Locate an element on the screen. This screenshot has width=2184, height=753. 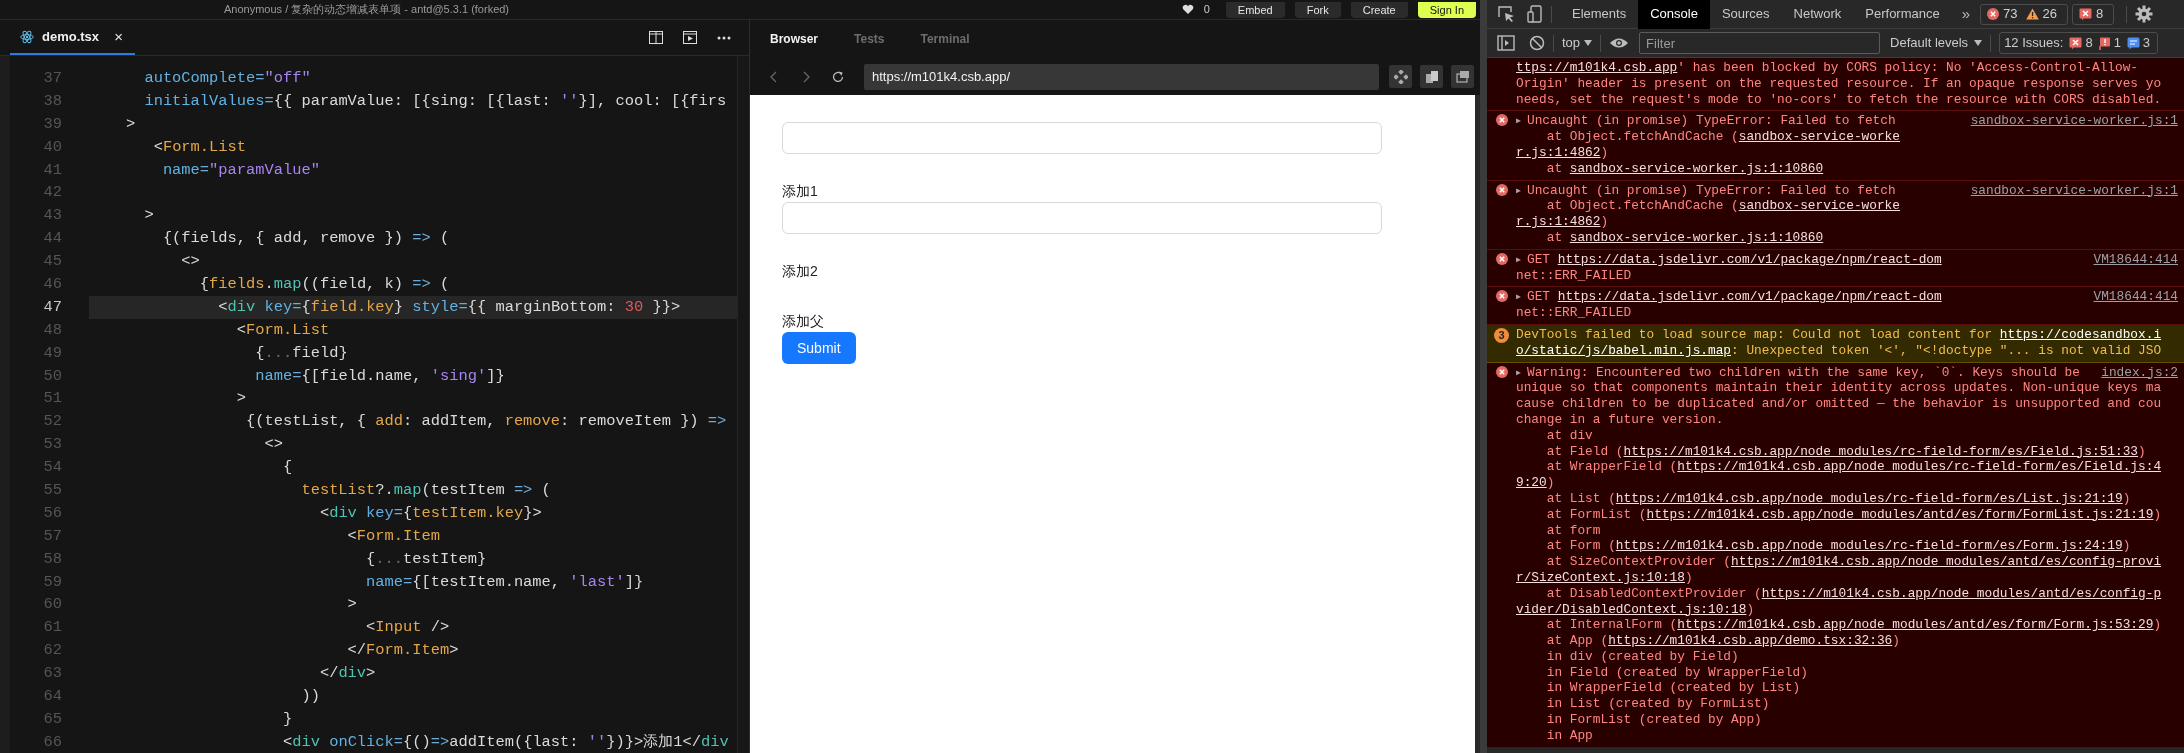
copy-button is located at coordinates (1431, 76).